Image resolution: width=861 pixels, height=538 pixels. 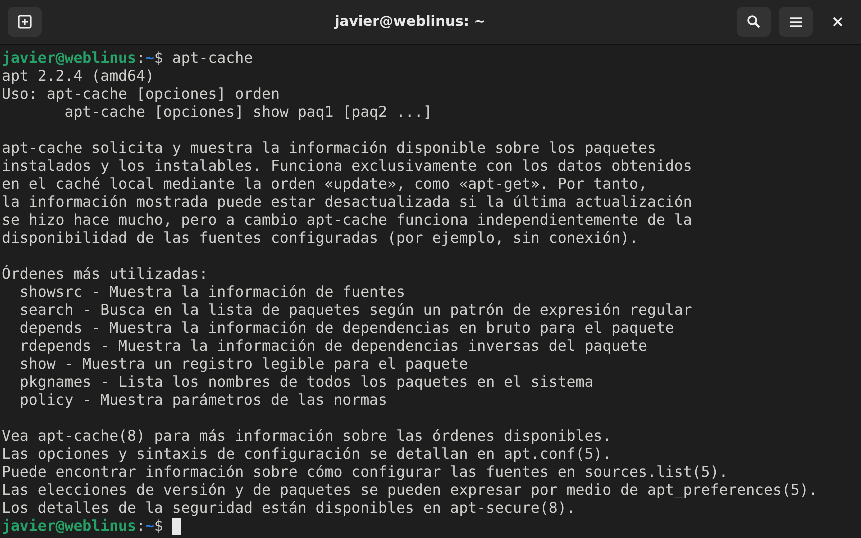 I want to click on output-line: apt-cache [opciones] show paq1 [paq2 ...], so click(x=248, y=112).